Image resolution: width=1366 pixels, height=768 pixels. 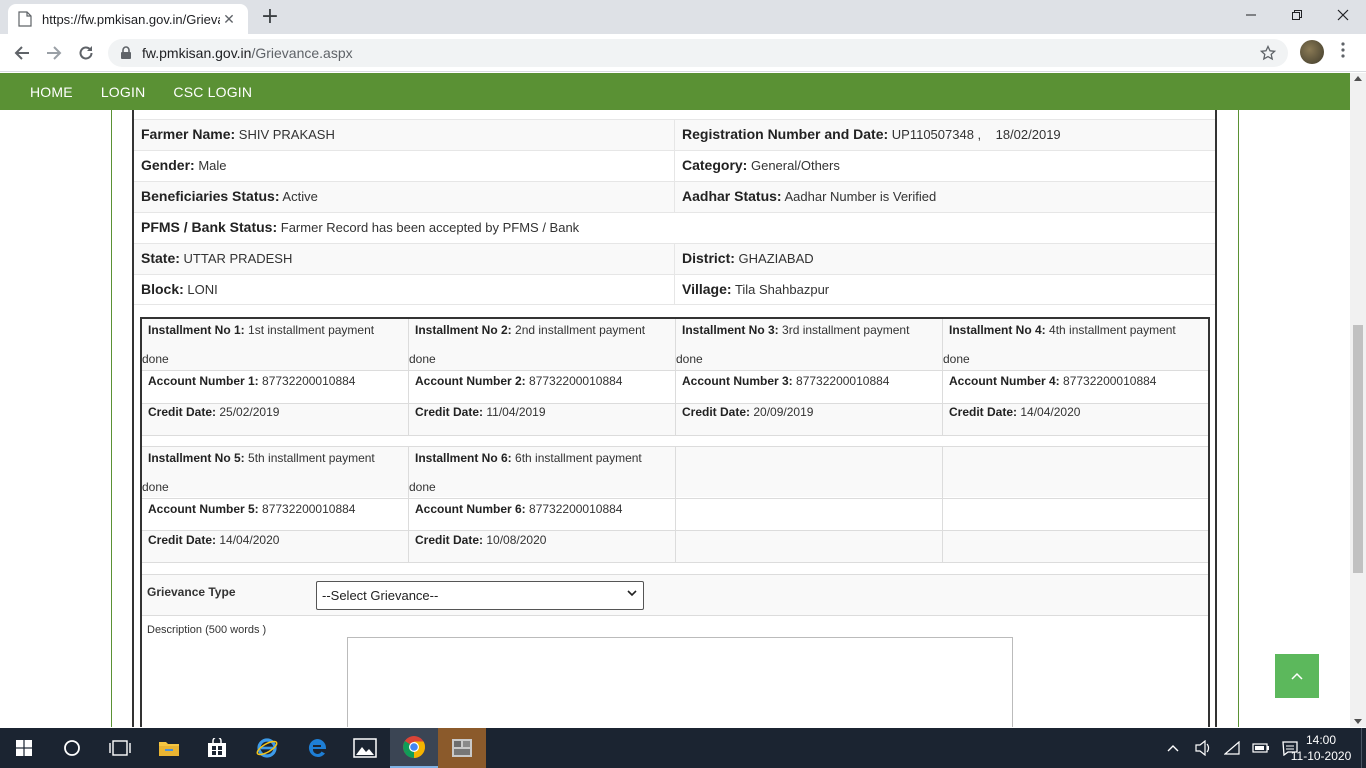 What do you see at coordinates (675, 595) in the screenshot?
I see `grievance-type-row: Grievance Type --Select Grievance--` at bounding box center [675, 595].